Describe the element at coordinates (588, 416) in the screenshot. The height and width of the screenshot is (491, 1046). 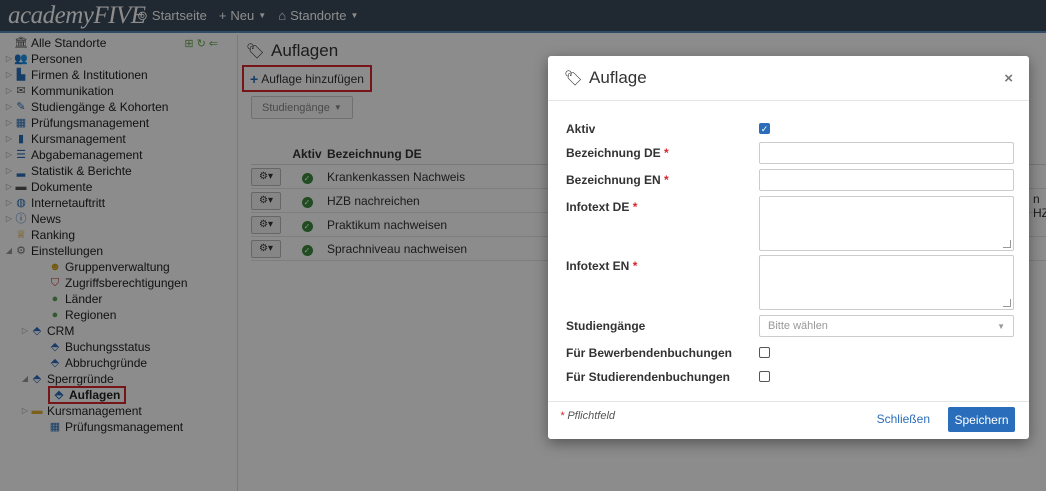
I see `required-note: * Pflichtfeld` at that location.